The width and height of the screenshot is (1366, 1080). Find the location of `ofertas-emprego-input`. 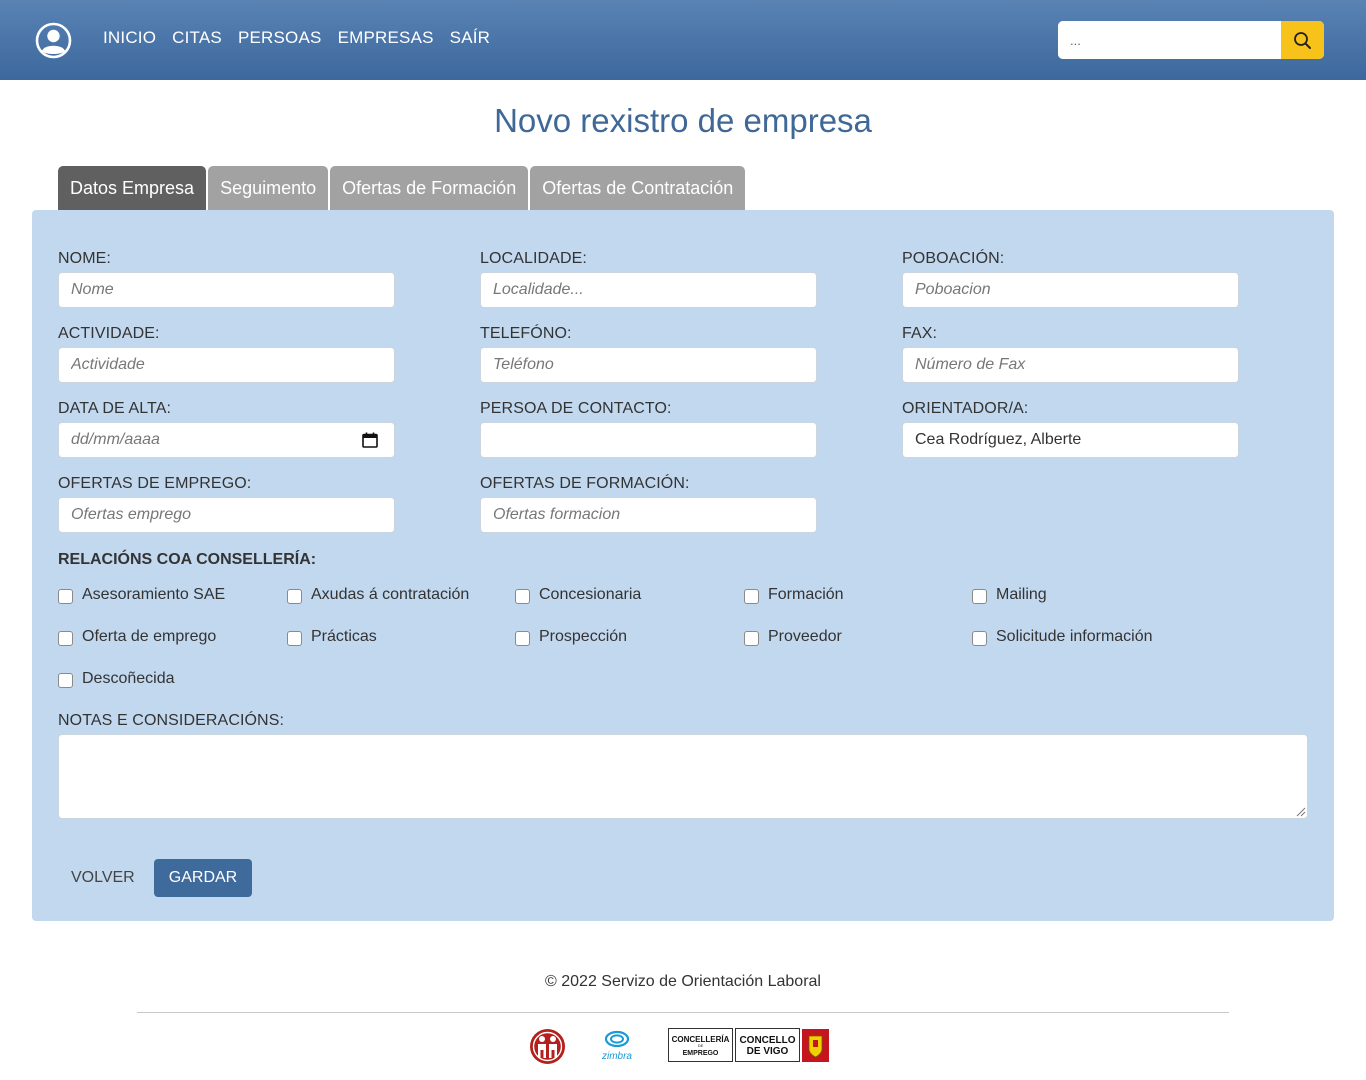

ofertas-emprego-input is located at coordinates (226, 515).